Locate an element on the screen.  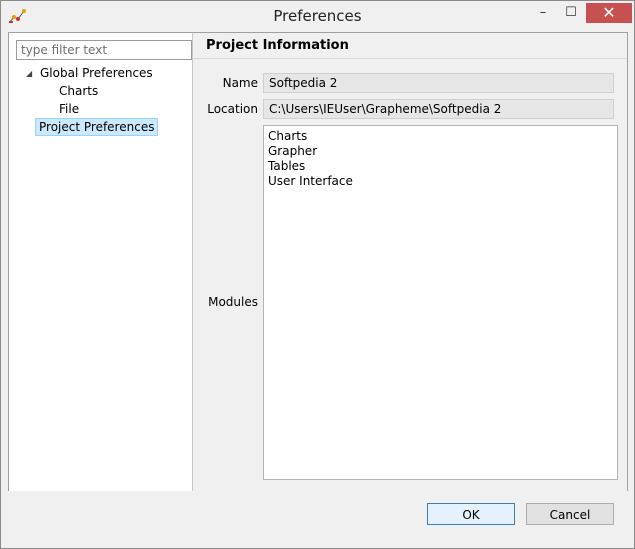
cancel-button: Cancel is located at coordinates (570, 514).